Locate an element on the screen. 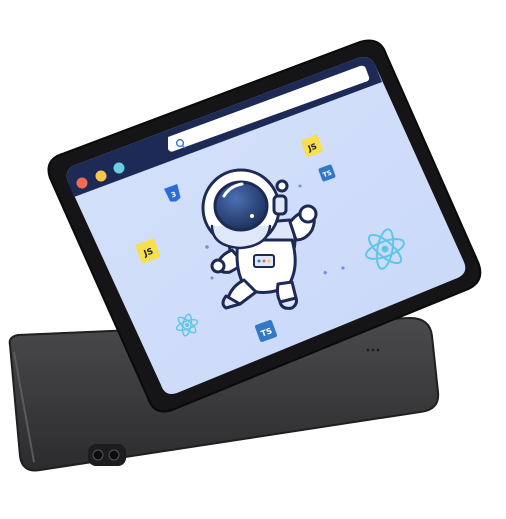 The height and width of the screenshot is (519, 506). maximize-dot is located at coordinates (119, 168).